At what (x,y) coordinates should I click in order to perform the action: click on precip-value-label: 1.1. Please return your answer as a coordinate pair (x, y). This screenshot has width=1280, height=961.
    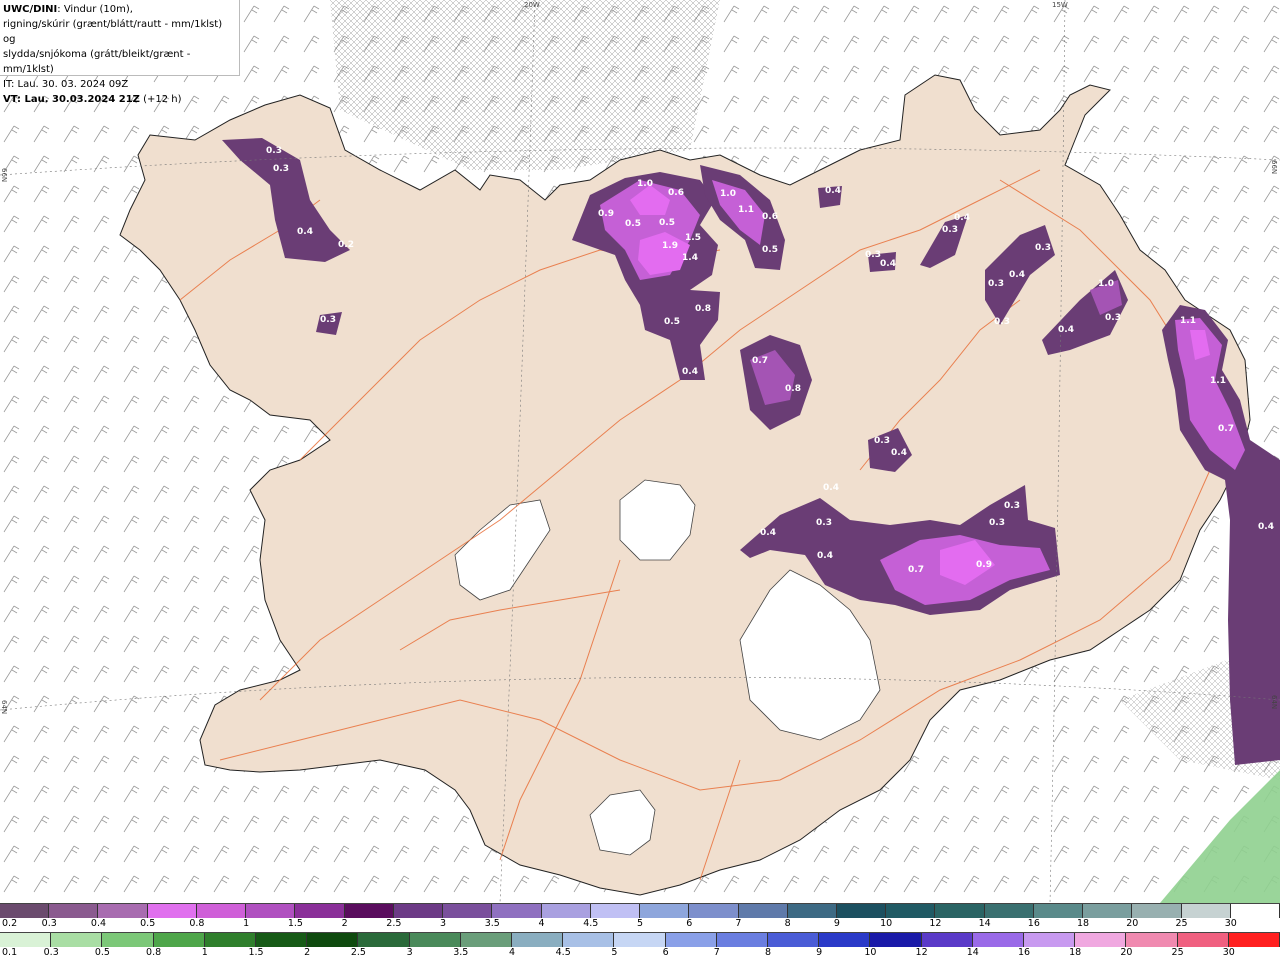
    Looking at the image, I should click on (1218, 381).